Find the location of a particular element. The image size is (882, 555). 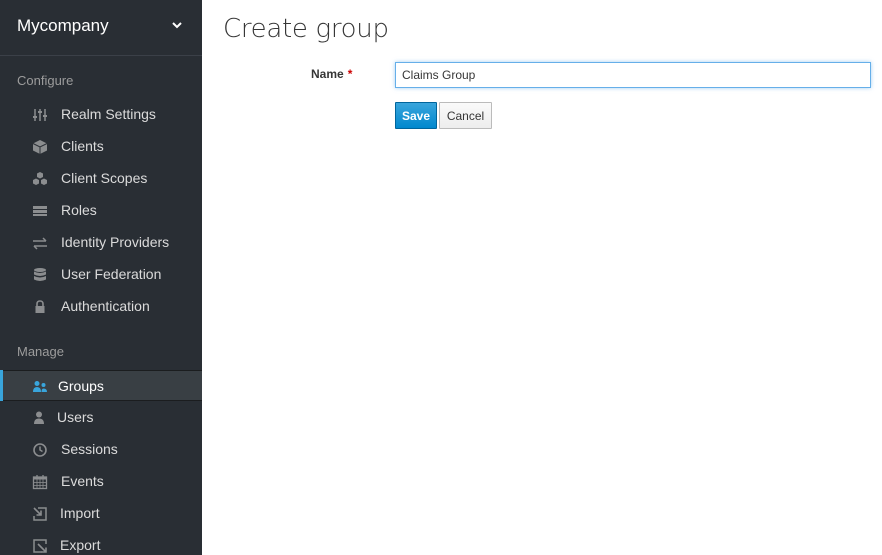

sidebar-item-label: Roles is located at coordinates (79, 210).